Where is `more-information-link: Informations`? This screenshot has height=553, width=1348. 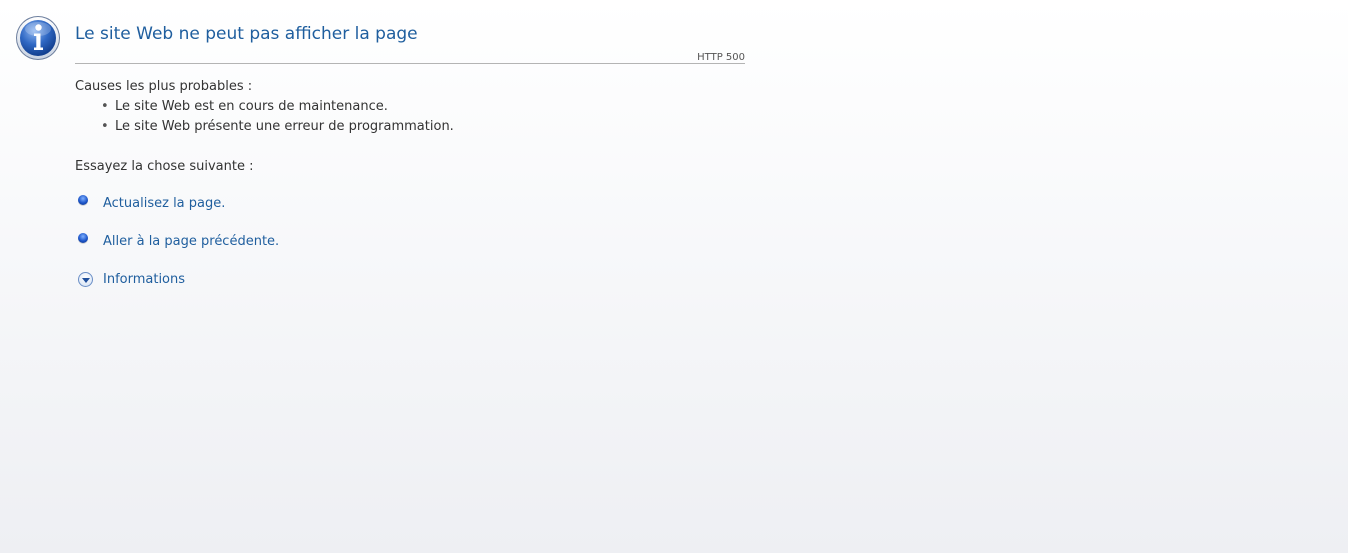 more-information-link: Informations is located at coordinates (144, 279).